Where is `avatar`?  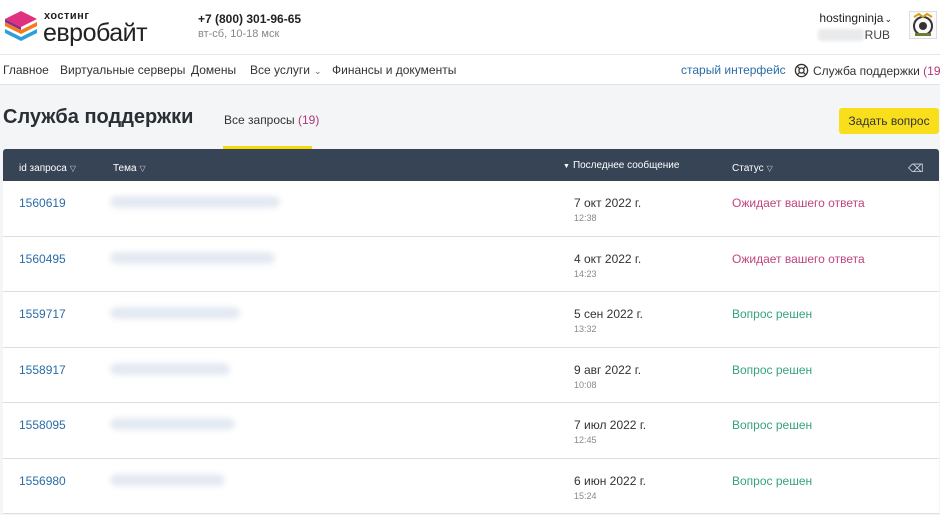
avatar is located at coordinates (923, 25).